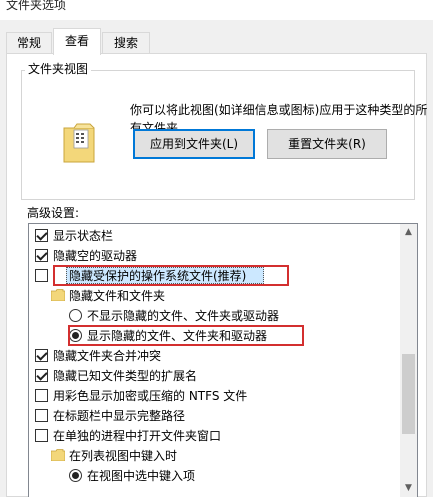 This screenshot has width=433, height=497. Describe the element at coordinates (215, 456) in the screenshot. I see `list-item: 在列表视图中键入时` at that location.